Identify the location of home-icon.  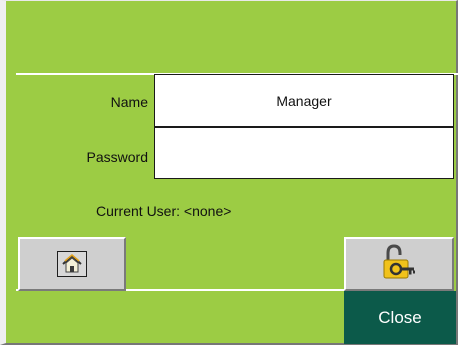
(72, 264).